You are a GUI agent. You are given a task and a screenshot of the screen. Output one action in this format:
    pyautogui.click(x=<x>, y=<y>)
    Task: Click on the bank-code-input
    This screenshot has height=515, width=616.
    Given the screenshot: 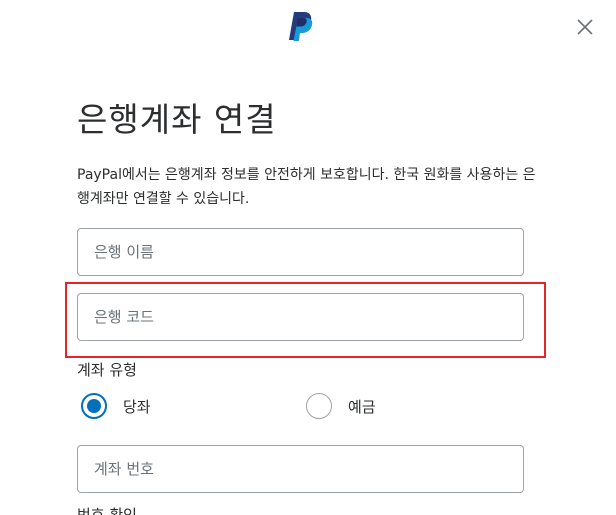 What is the action you would take?
    pyautogui.click(x=300, y=317)
    